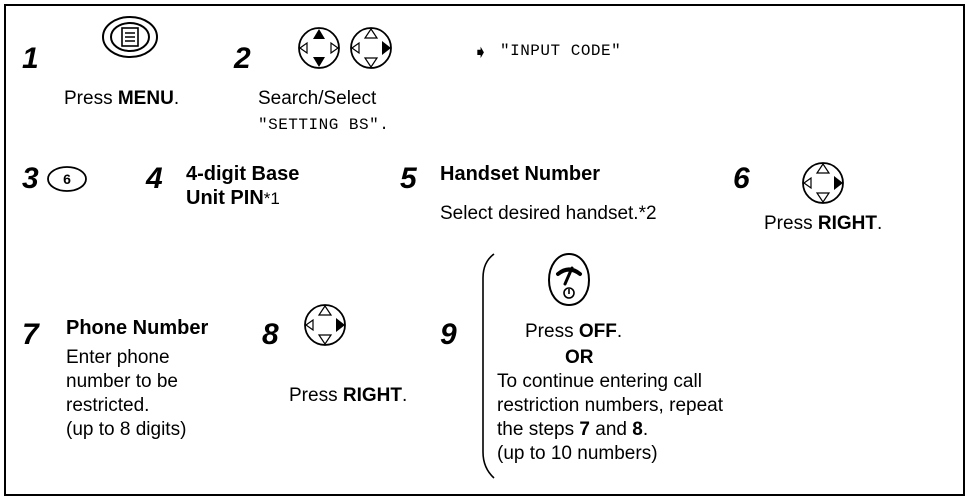  What do you see at coordinates (579, 357) in the screenshot?
I see `step-9-or-label: OR` at bounding box center [579, 357].